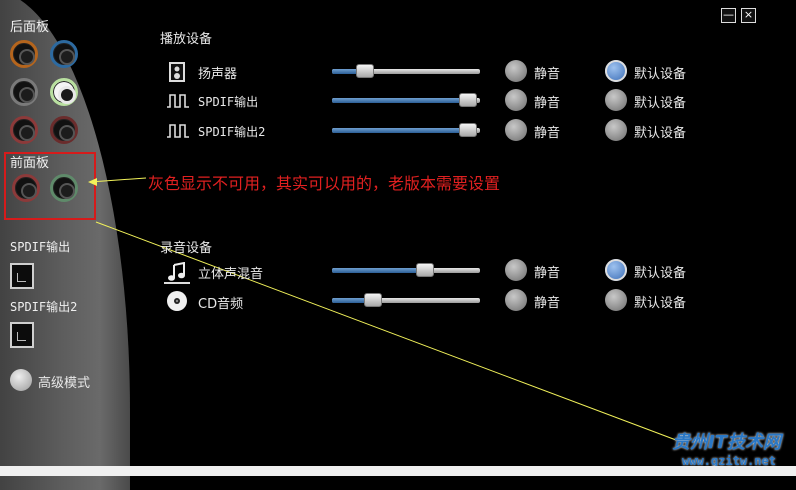  I want to click on site-watermark: 贵州IT技术网 www.gzitw.net, so click(726, 448).